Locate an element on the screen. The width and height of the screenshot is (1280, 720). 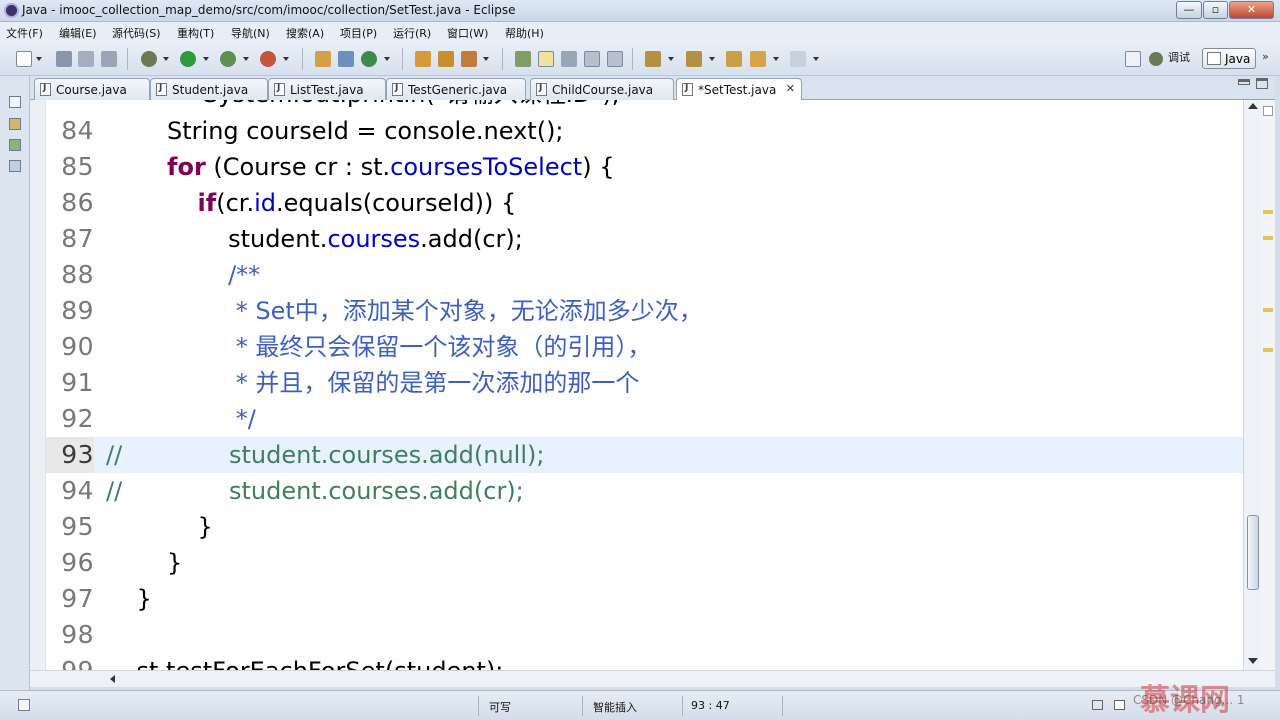
code-line: 93 // student.courses.add(null); is located at coordinates (644, 455).